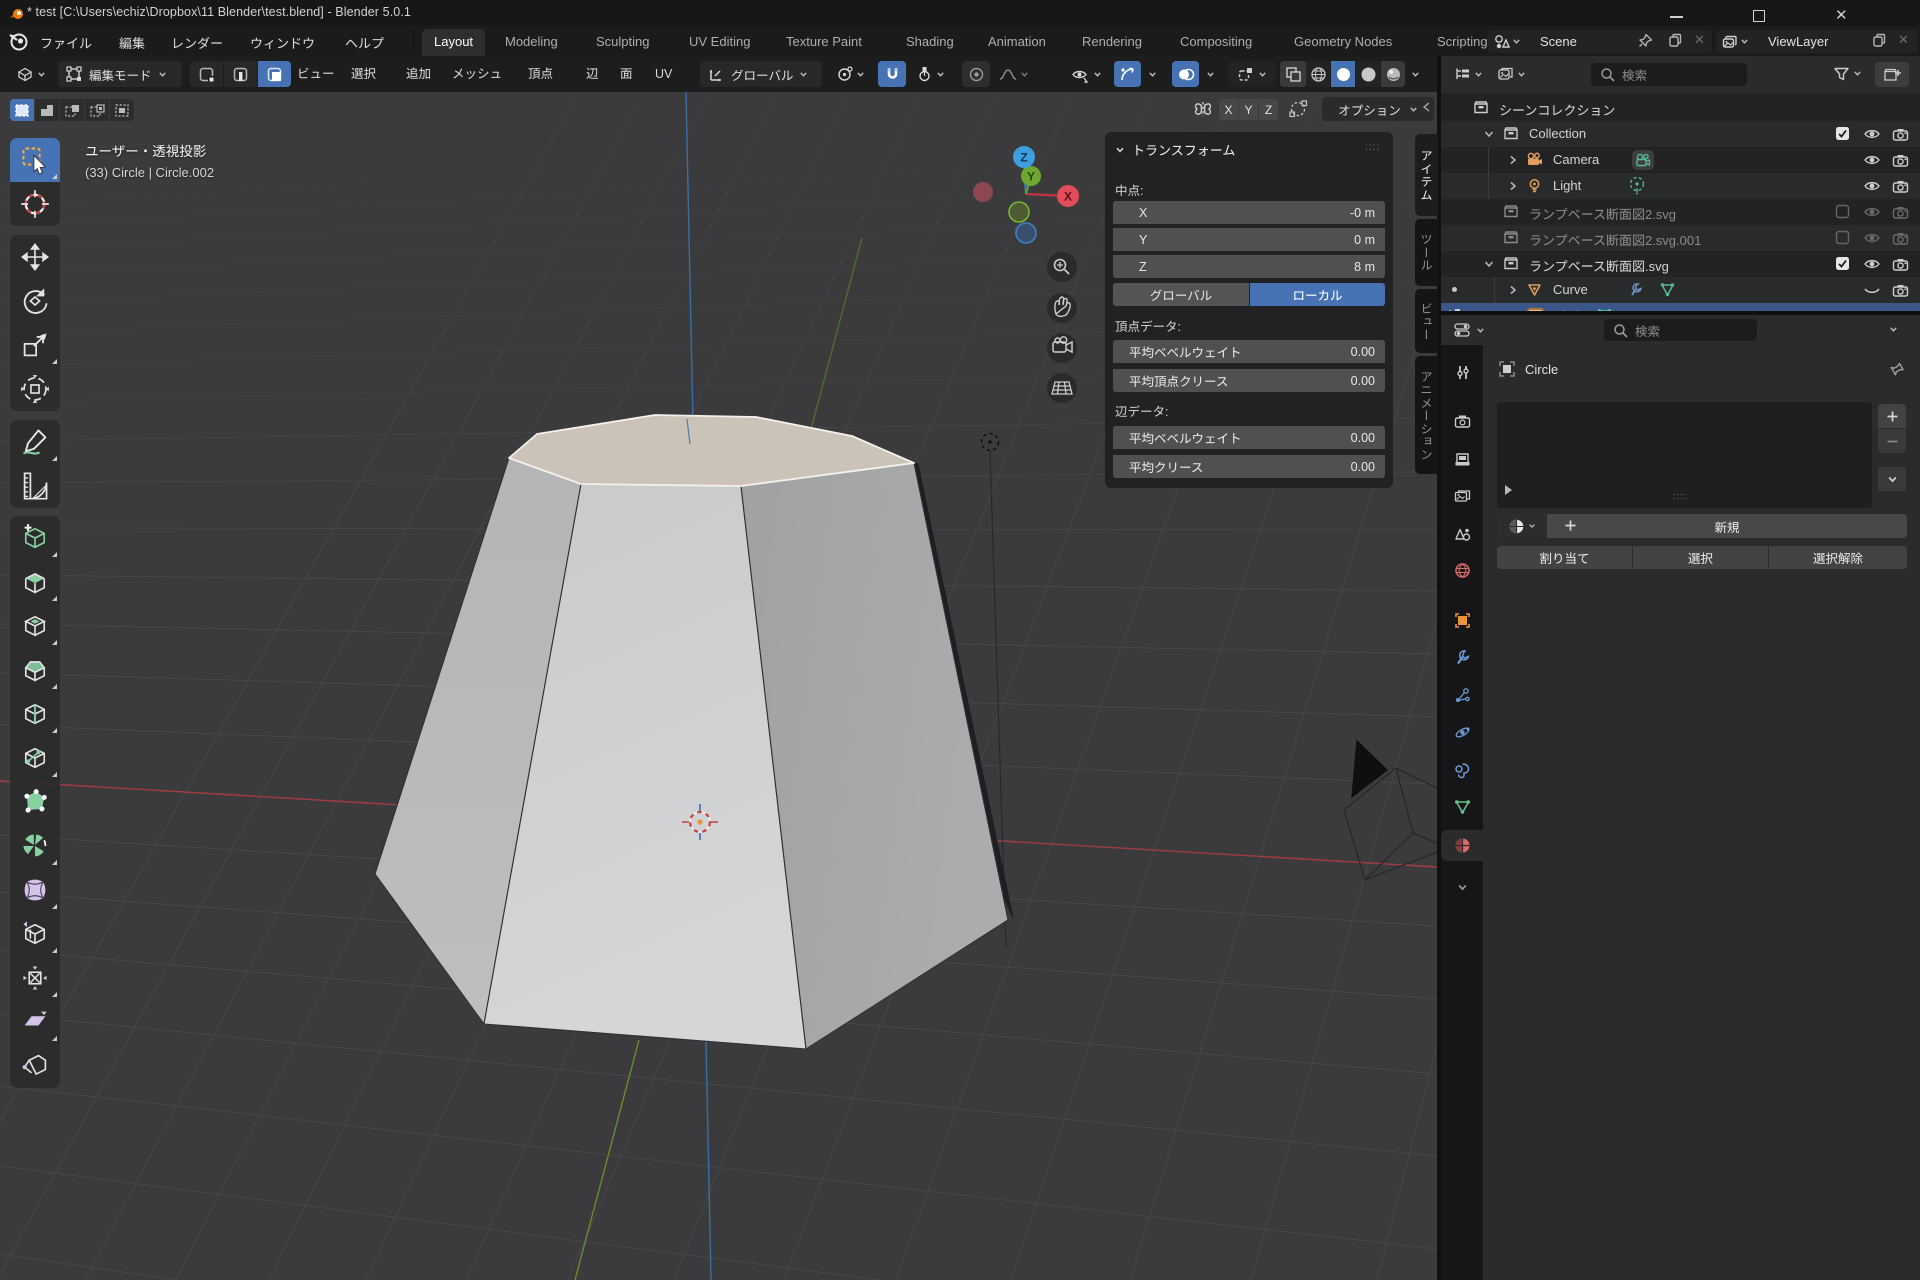  I want to click on svg-text: Y, so click(1031, 177).